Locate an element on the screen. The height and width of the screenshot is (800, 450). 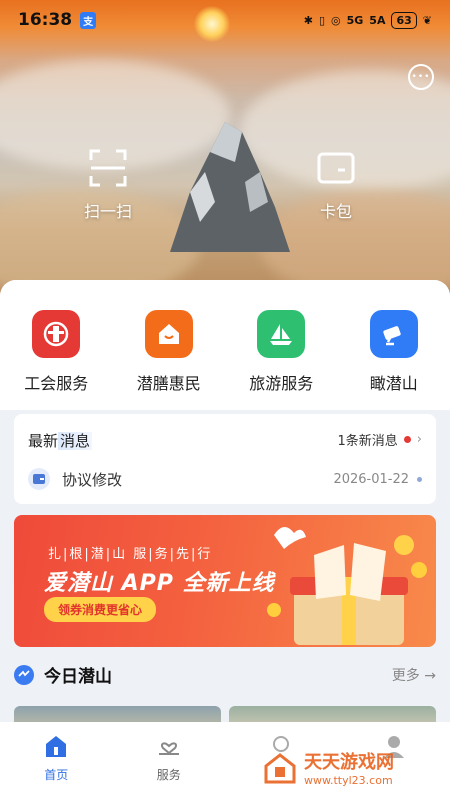
today-title: 今日潜山 is located at coordinates (78, 677).